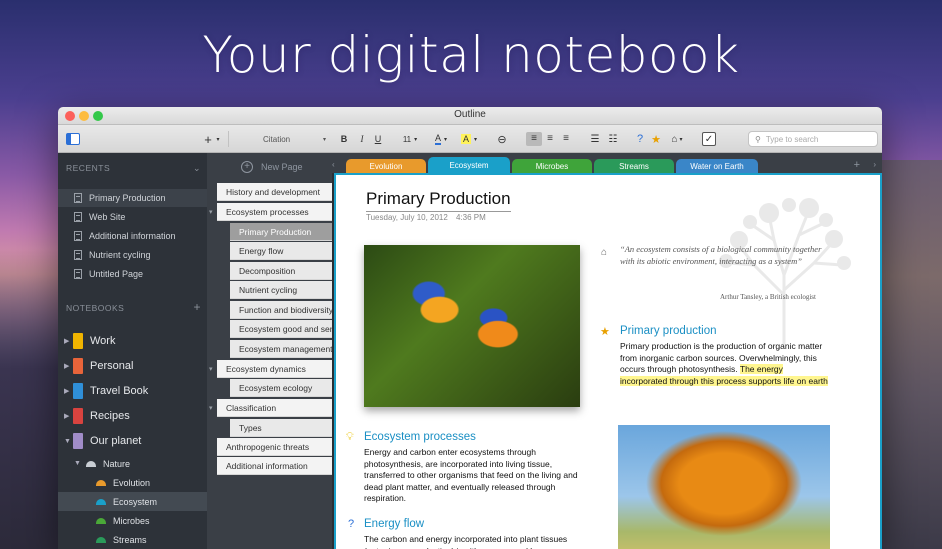 The image size is (942, 549). I want to click on home-tag-icon: ⌂ ▾, so click(677, 139).